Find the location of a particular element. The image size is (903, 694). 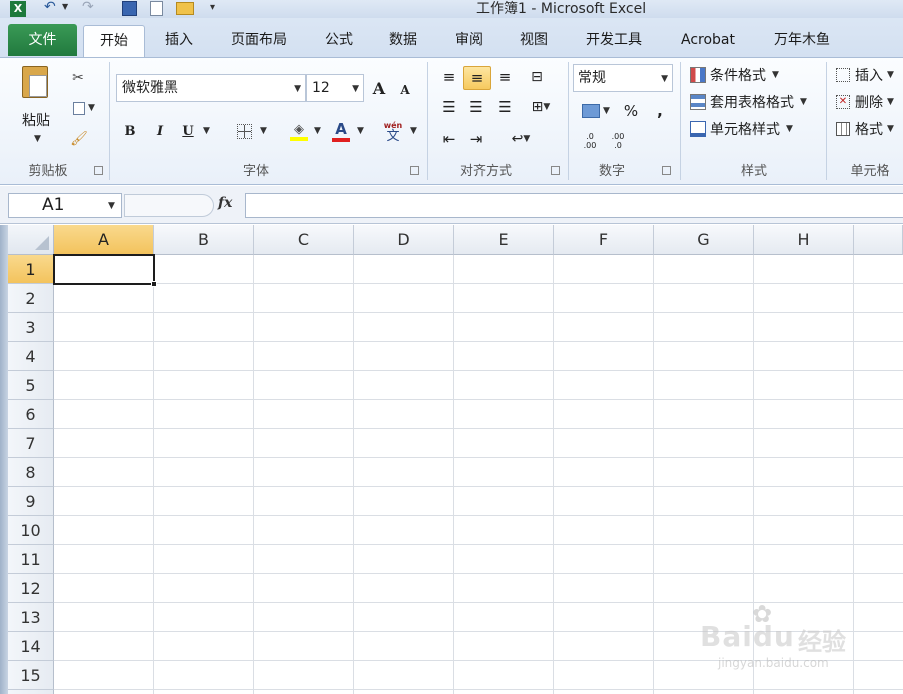

formula-input is located at coordinates (574, 205).